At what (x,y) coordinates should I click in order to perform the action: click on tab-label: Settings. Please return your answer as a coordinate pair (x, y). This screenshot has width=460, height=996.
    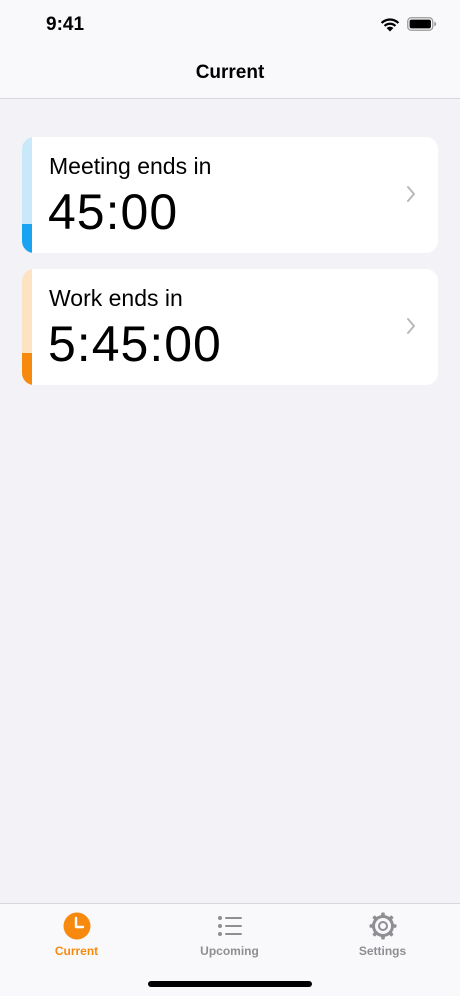
    Looking at the image, I should click on (382, 951).